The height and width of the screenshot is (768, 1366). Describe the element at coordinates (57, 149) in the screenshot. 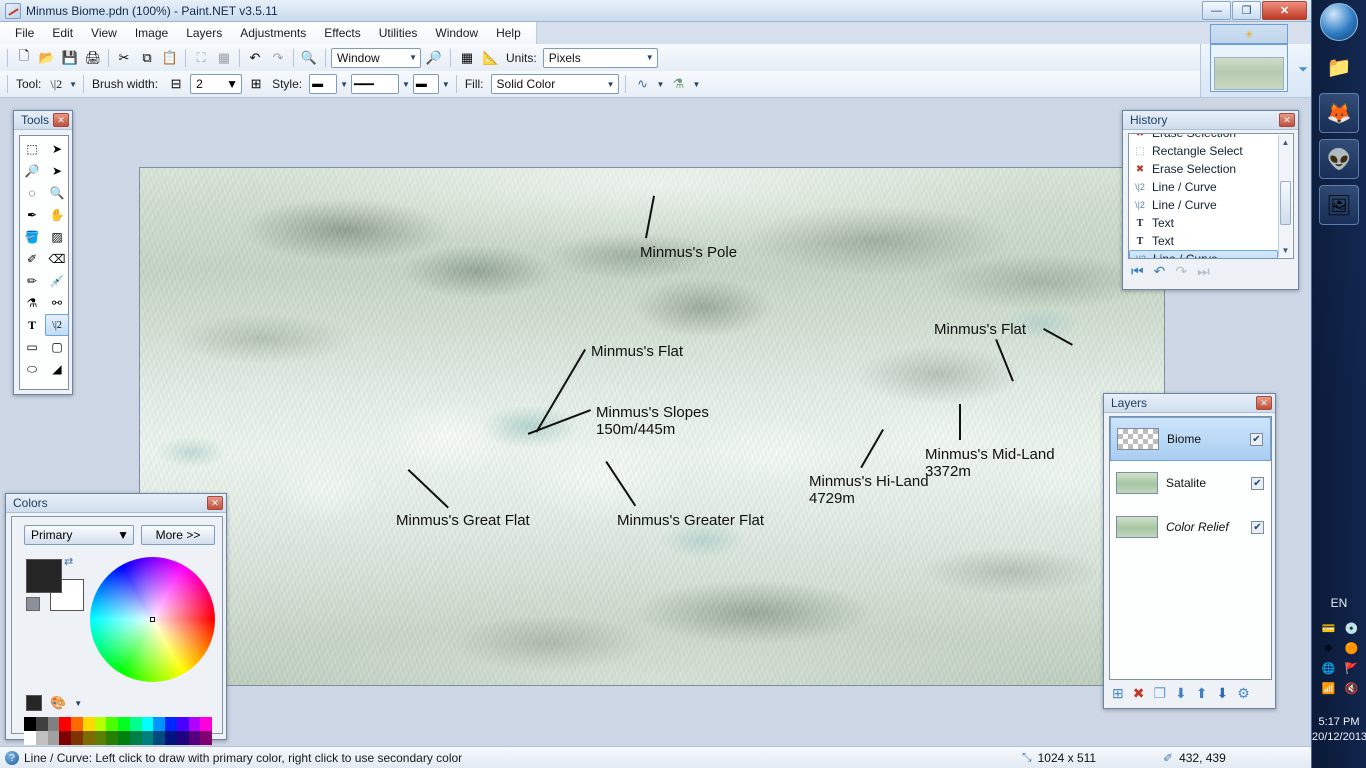

I see `move-selected-tool: ➤` at that location.